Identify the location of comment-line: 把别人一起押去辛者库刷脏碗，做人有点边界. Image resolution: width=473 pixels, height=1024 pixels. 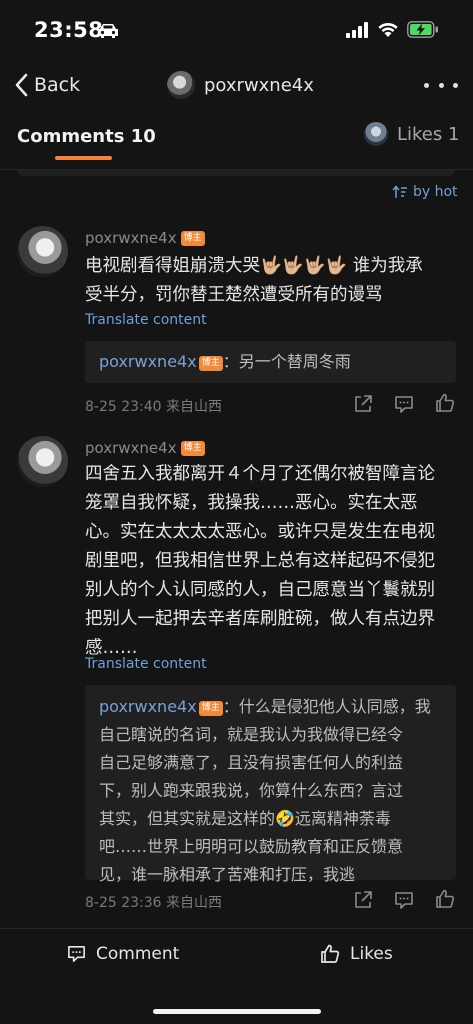
(260, 619).